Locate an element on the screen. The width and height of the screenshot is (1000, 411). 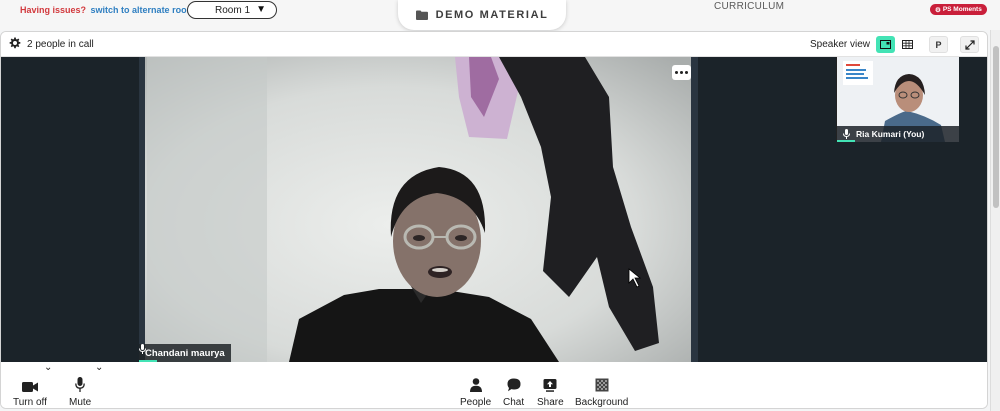
background-button: Background is located at coordinates (601, 385).